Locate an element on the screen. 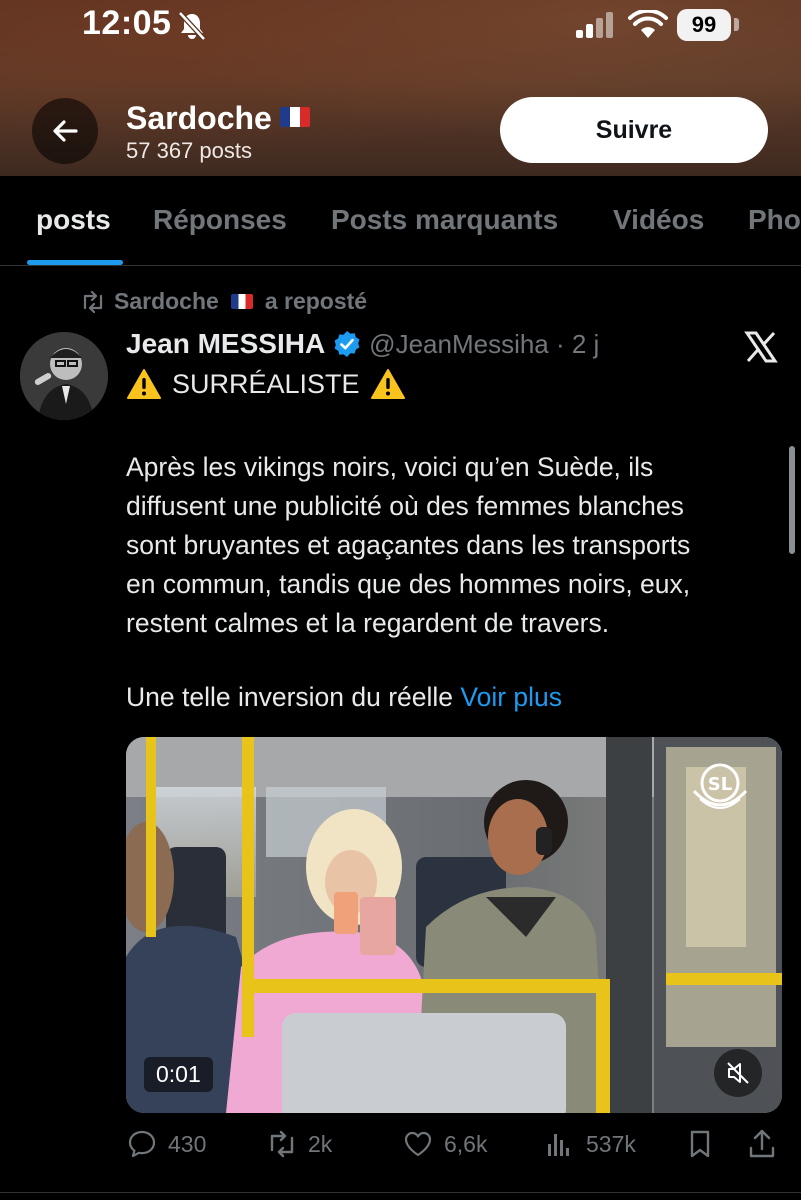 The width and height of the screenshot is (801, 1200). profile-name: Sardoche is located at coordinates (218, 118).